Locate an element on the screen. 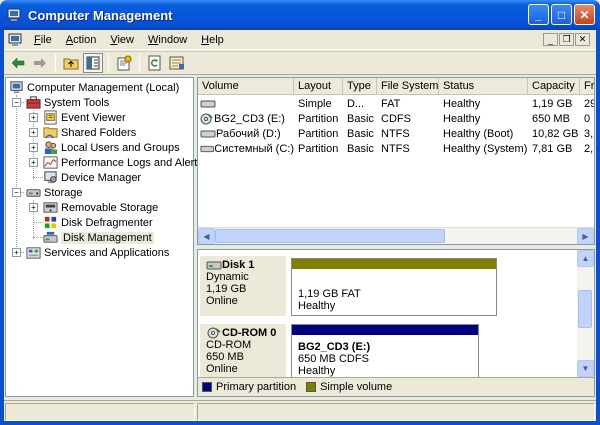  cd-volume-icon is located at coordinates (206, 118).